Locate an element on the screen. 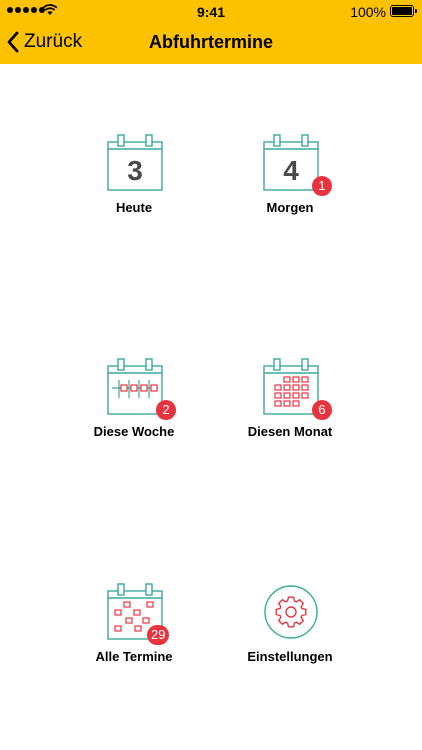 The image size is (422, 750). tile-diese-woche: 2 Diese Woche is located at coordinates (134, 413).